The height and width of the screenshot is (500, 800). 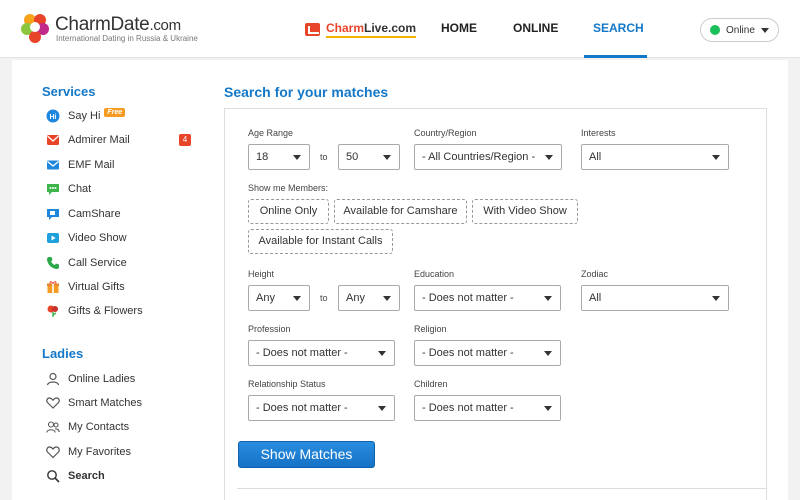 I want to click on show-members-label: Show me Members:, so click(x=288, y=188).